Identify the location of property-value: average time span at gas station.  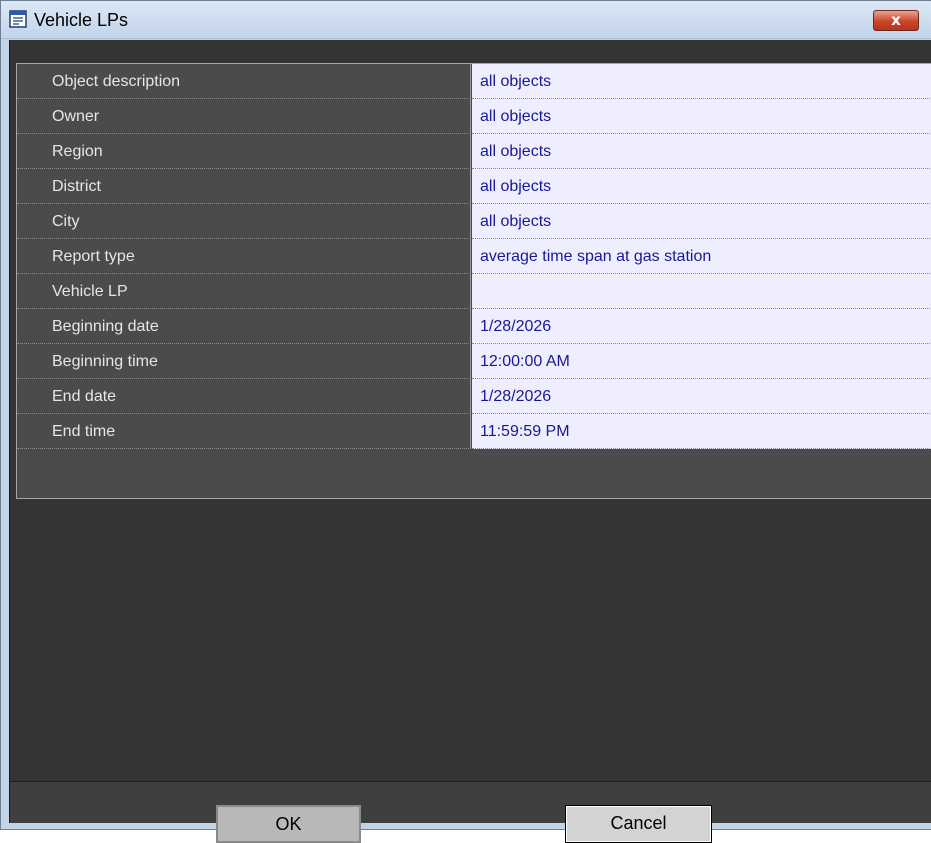
(701, 256).